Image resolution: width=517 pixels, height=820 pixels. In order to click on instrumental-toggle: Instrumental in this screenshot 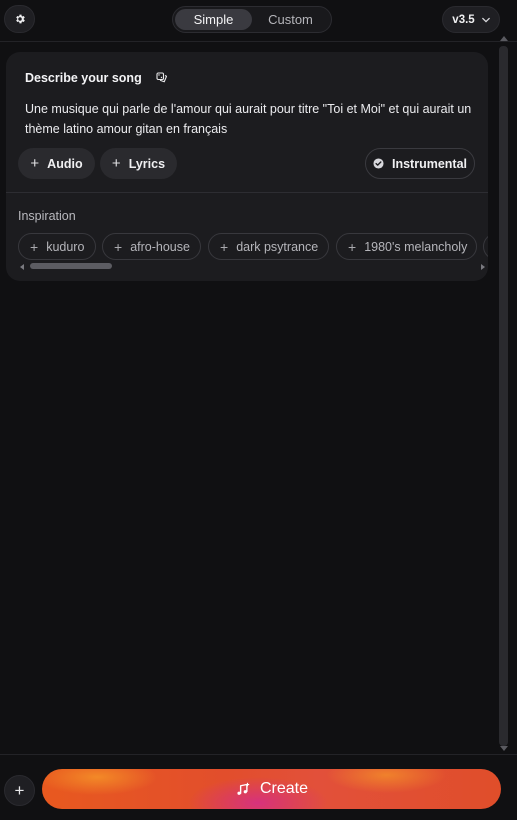, I will do `click(420, 163)`.